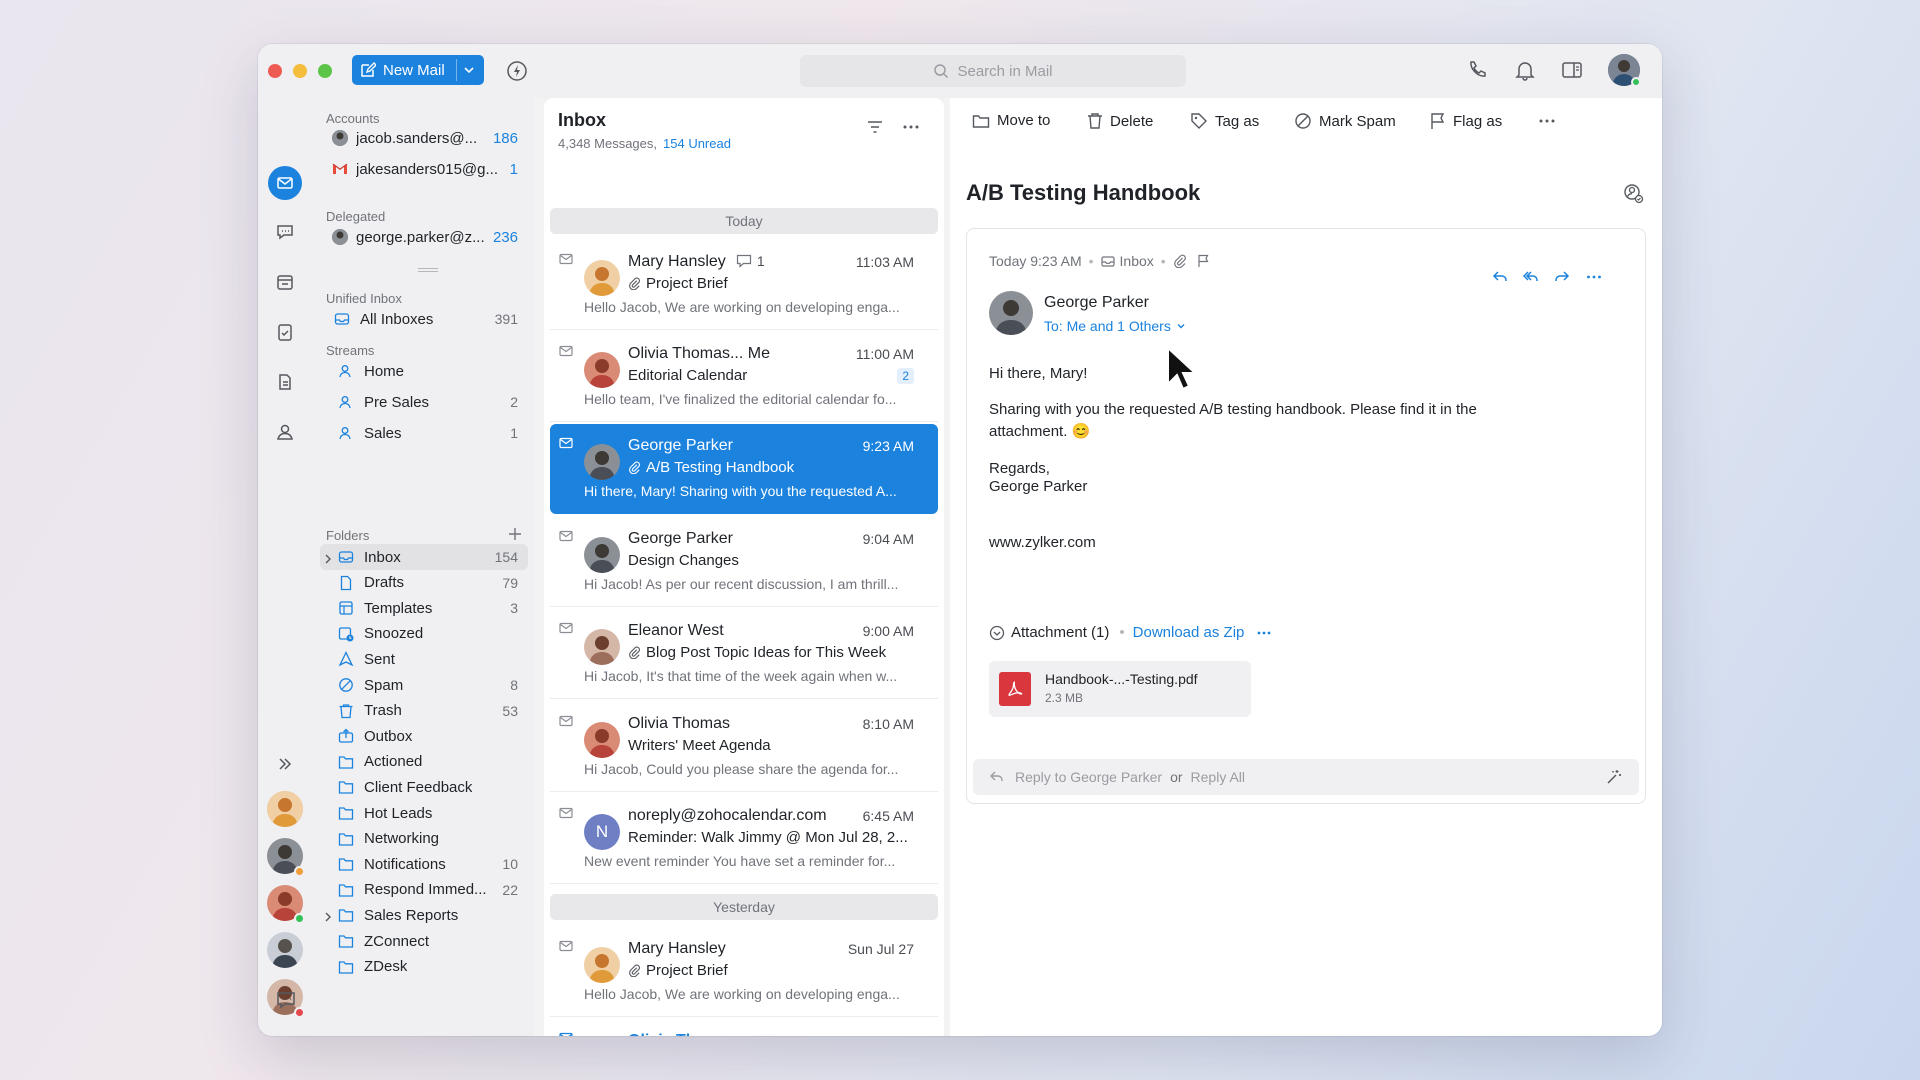 The height and width of the screenshot is (1080, 1920). What do you see at coordinates (325, 71) in the screenshot?
I see `zoom-window-button` at bounding box center [325, 71].